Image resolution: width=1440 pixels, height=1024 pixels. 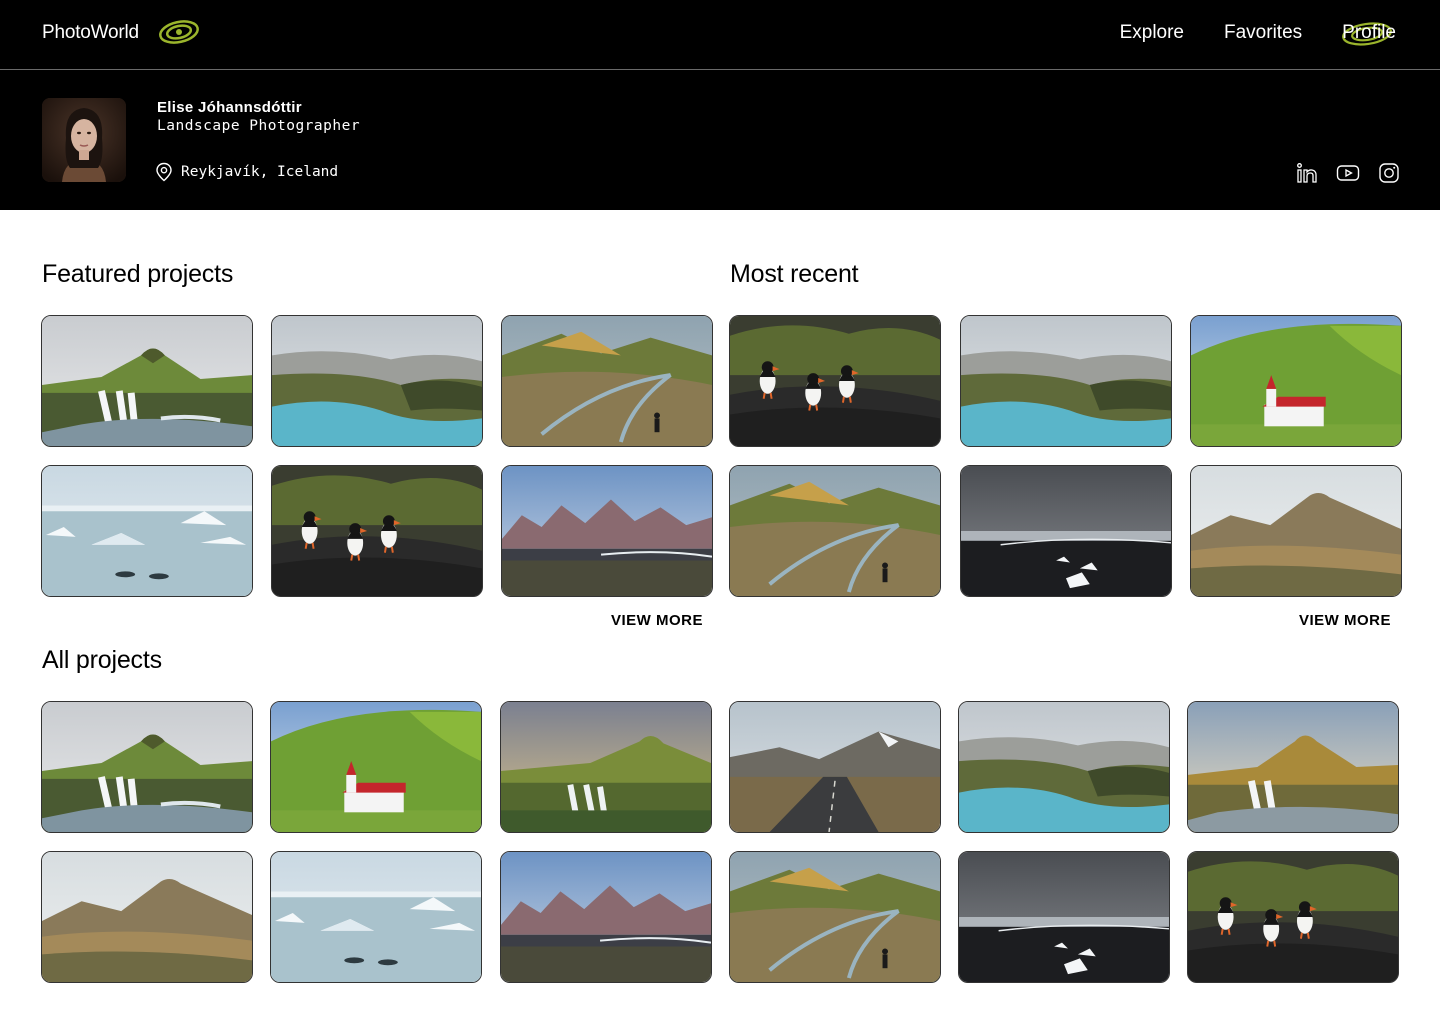 I want to click on social-links, so click(x=1348, y=173).